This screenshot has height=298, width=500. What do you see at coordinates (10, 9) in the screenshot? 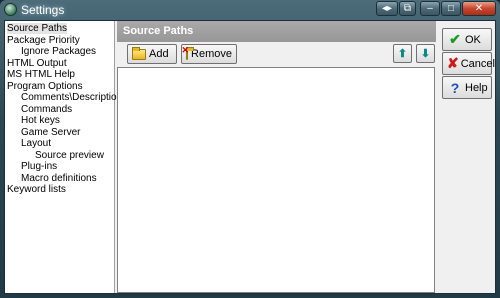
I see `app-icon` at bounding box center [10, 9].